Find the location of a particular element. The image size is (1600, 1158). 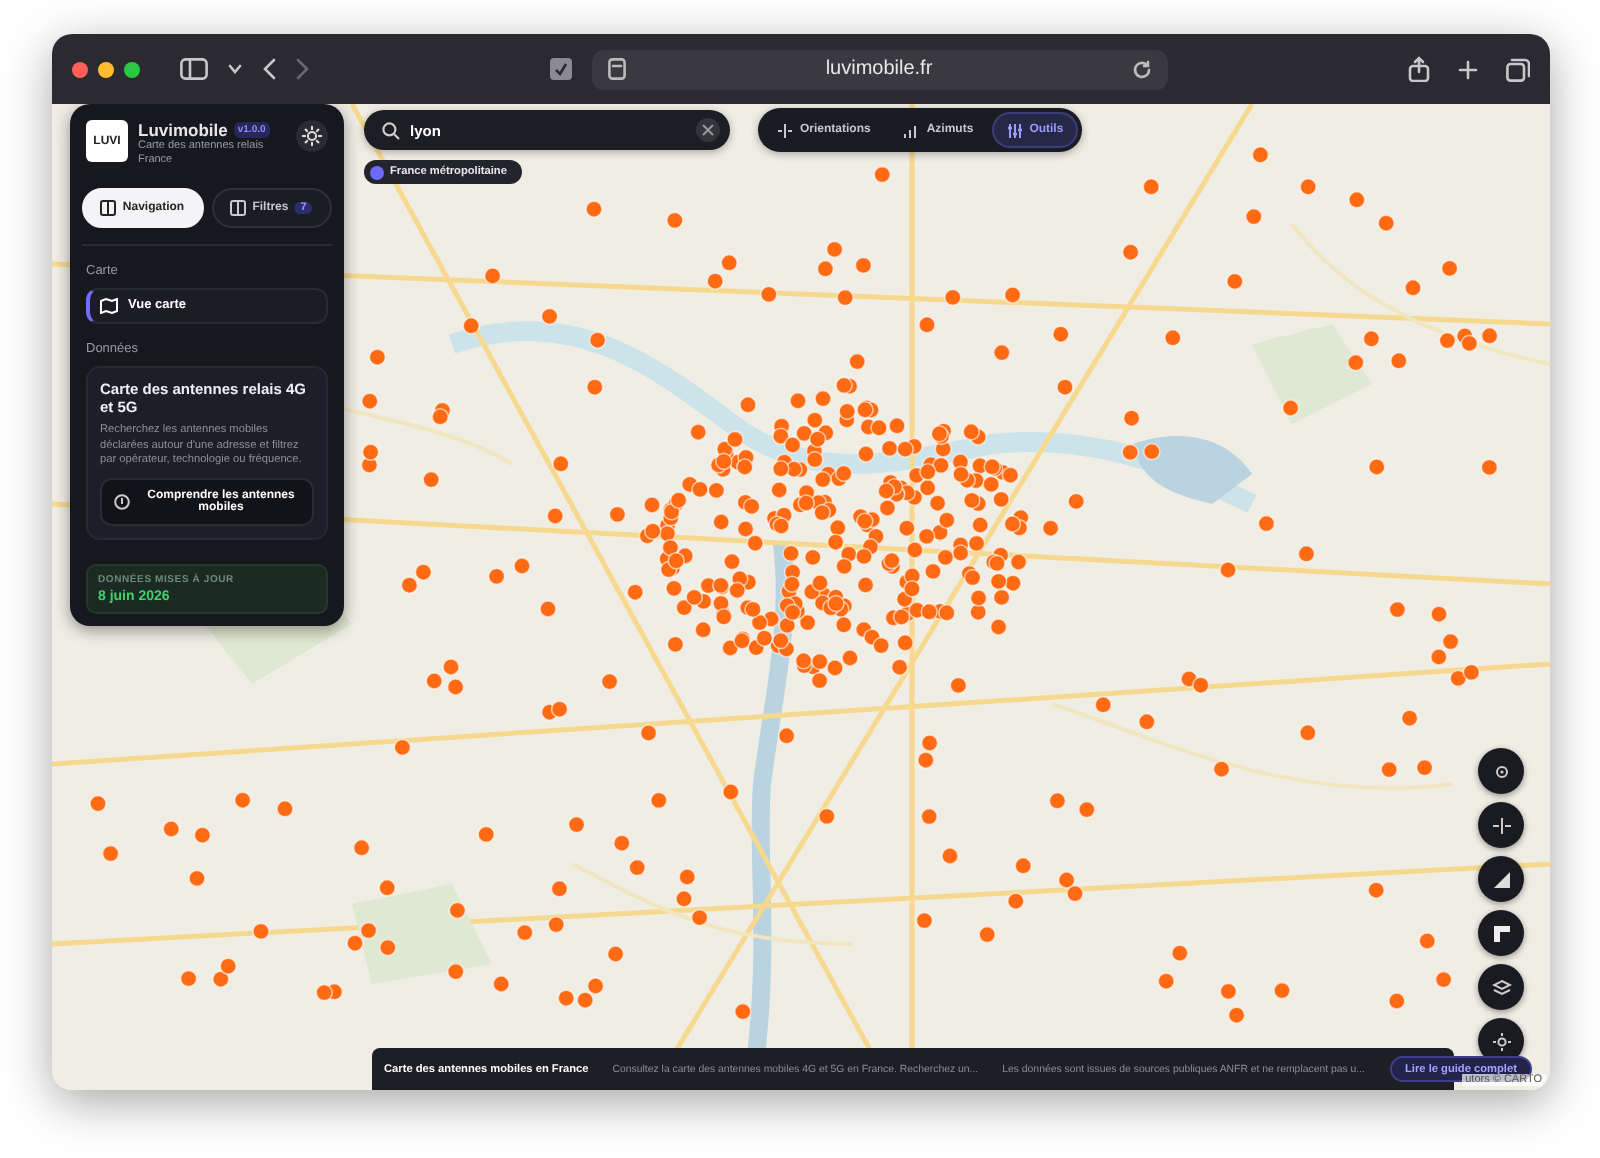

address-bar: luvimobile.fr is located at coordinates (880, 69).